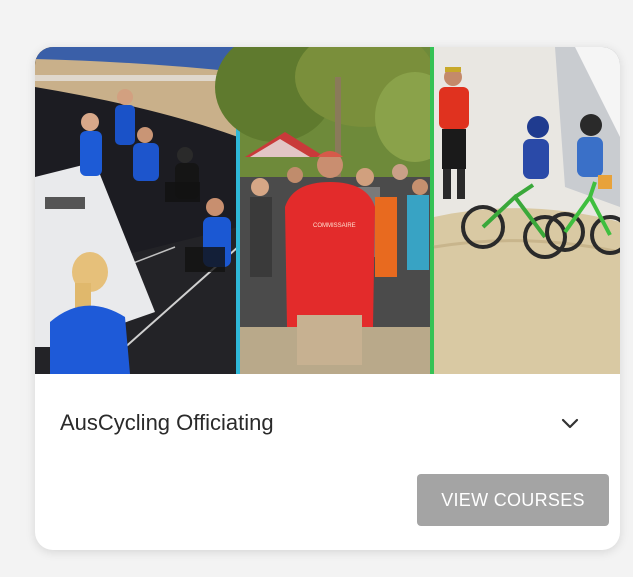 This screenshot has height=577, width=633. I want to click on banner-divider, so click(432, 210).